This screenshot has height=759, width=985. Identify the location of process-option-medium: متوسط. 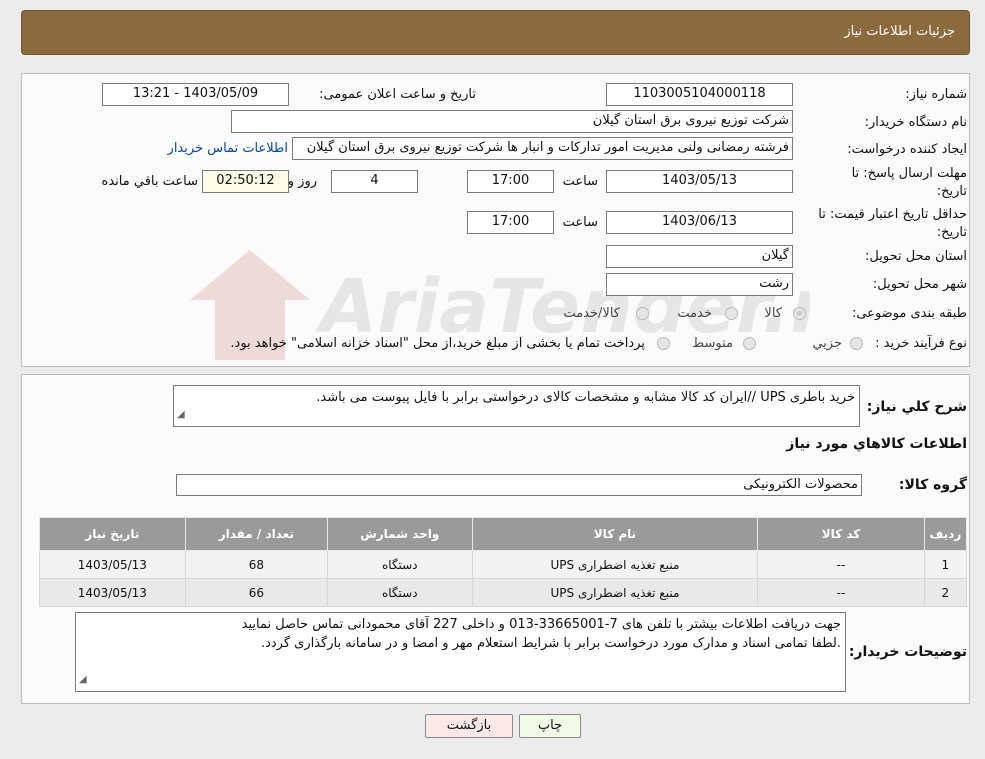
(712, 343).